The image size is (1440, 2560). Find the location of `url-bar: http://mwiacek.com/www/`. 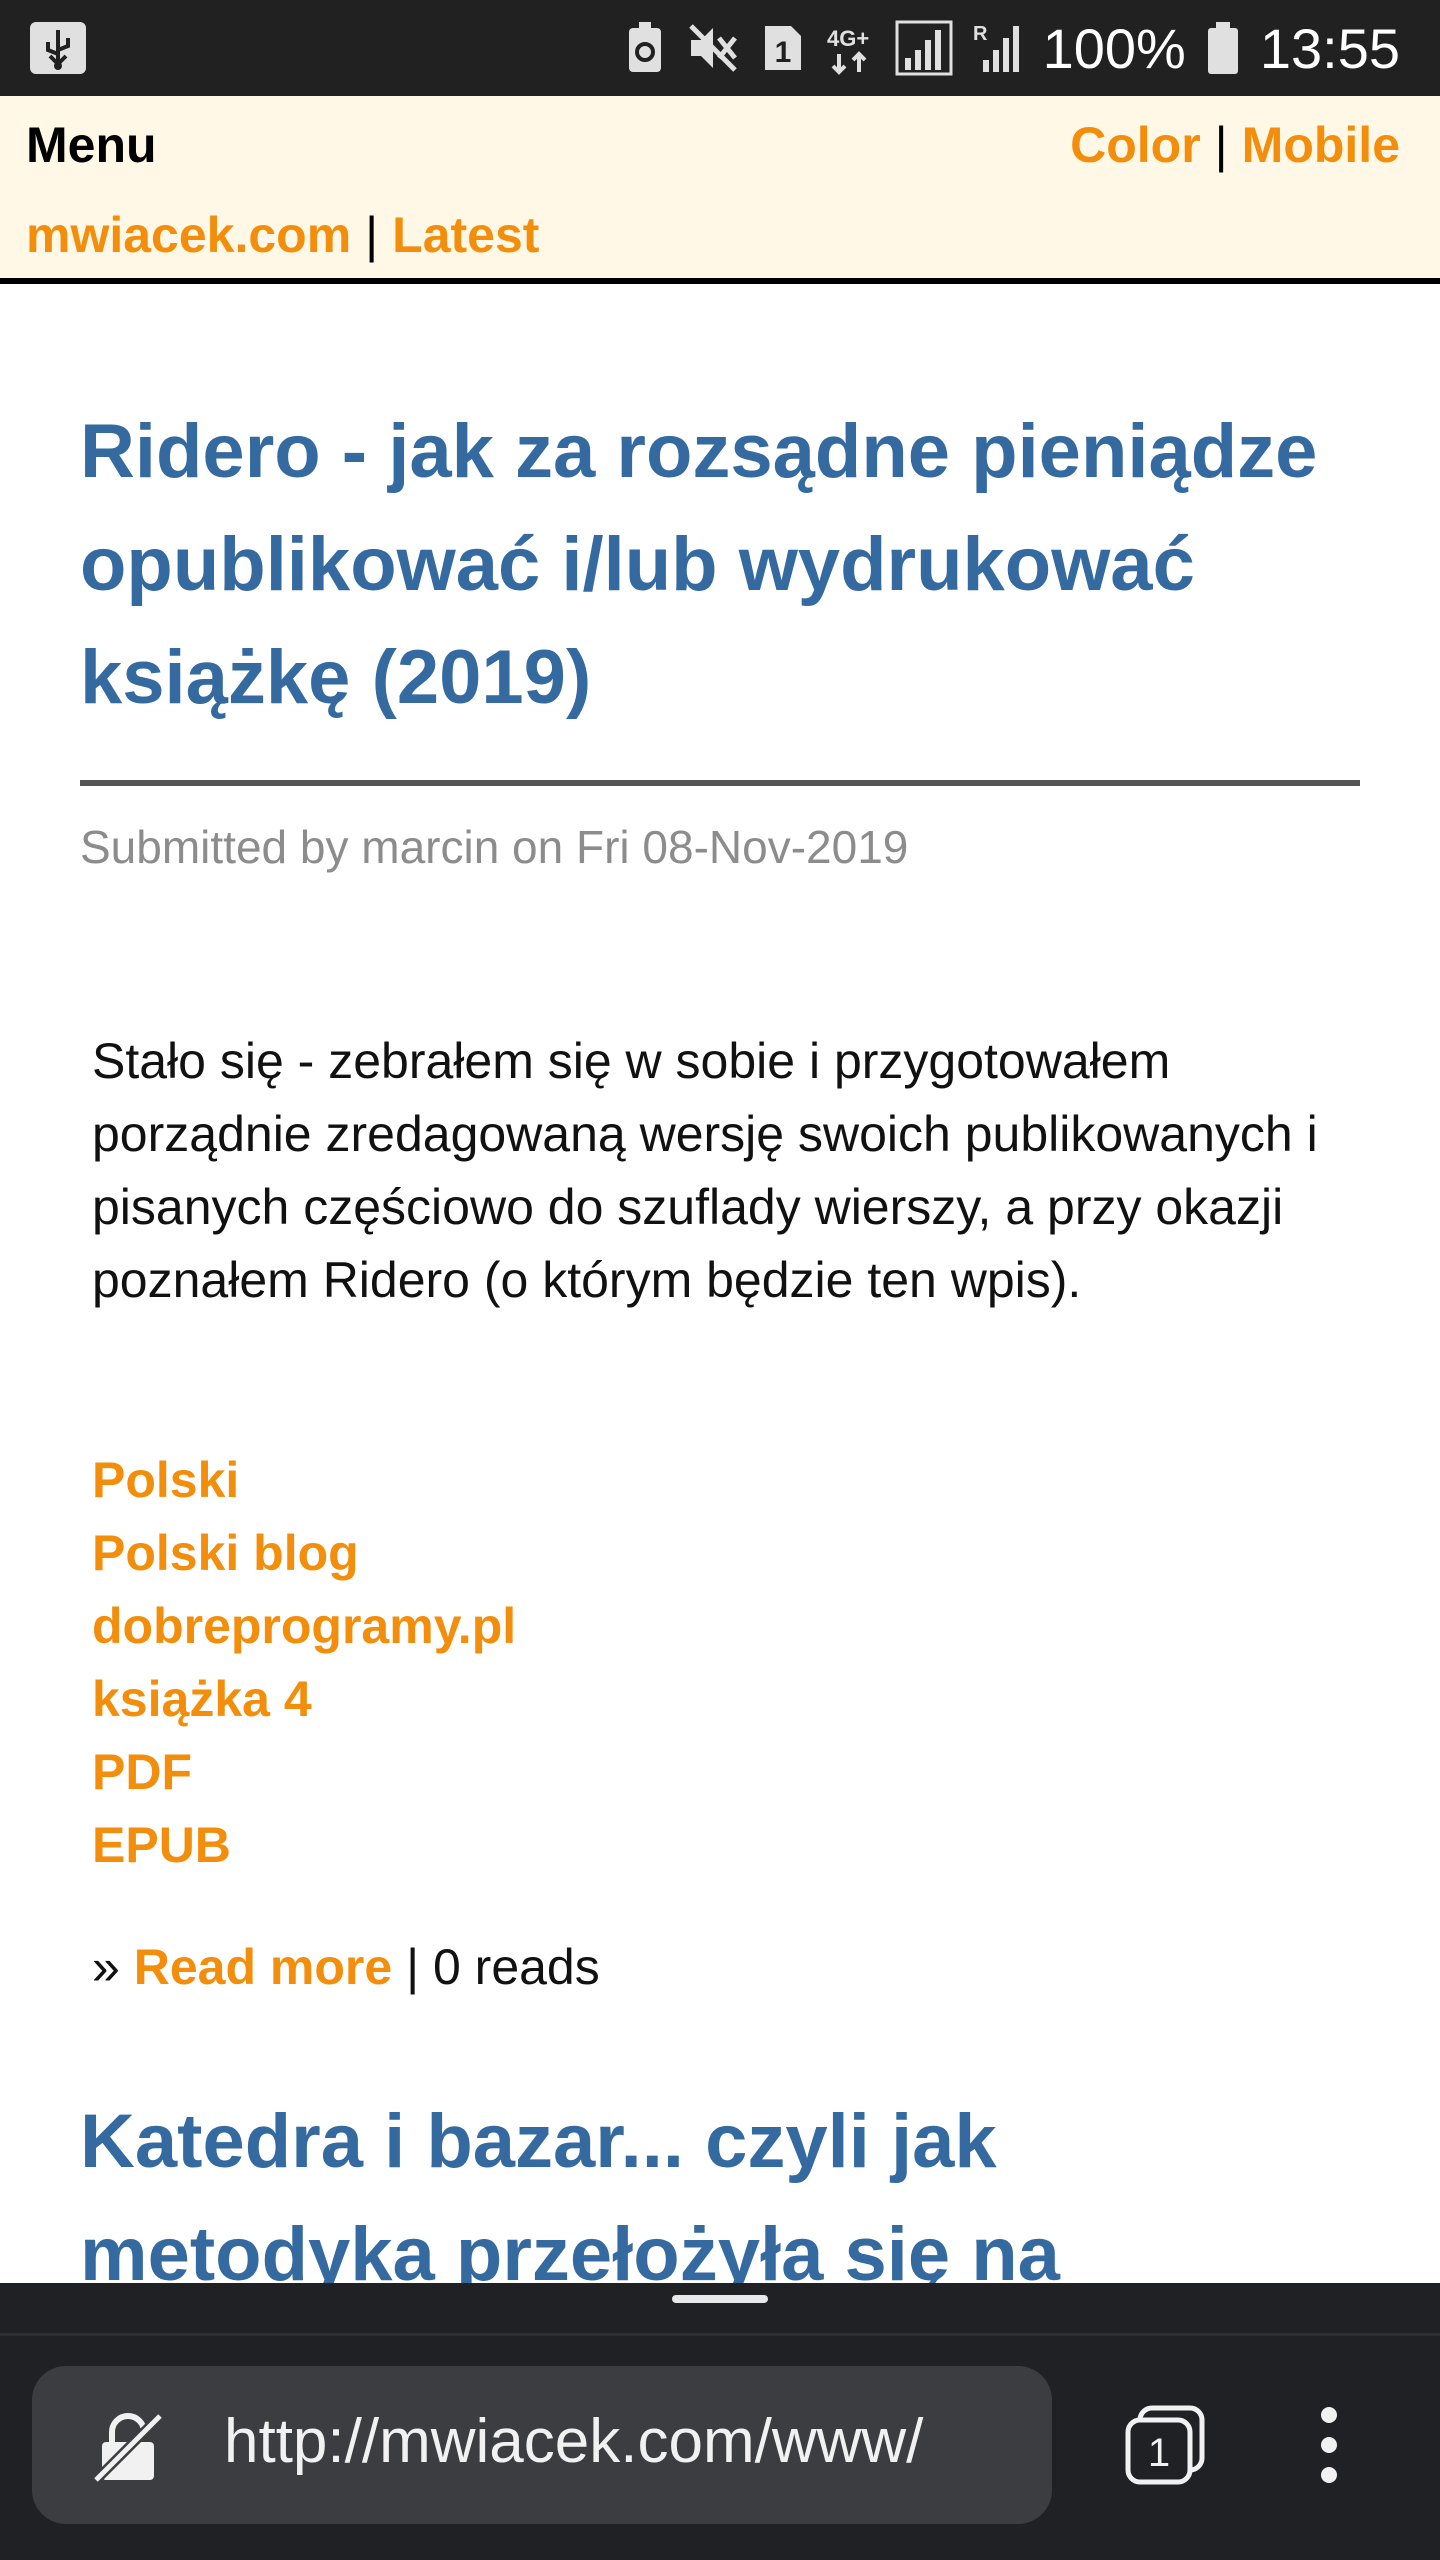

url-bar: http://mwiacek.com/www/ is located at coordinates (542, 2445).